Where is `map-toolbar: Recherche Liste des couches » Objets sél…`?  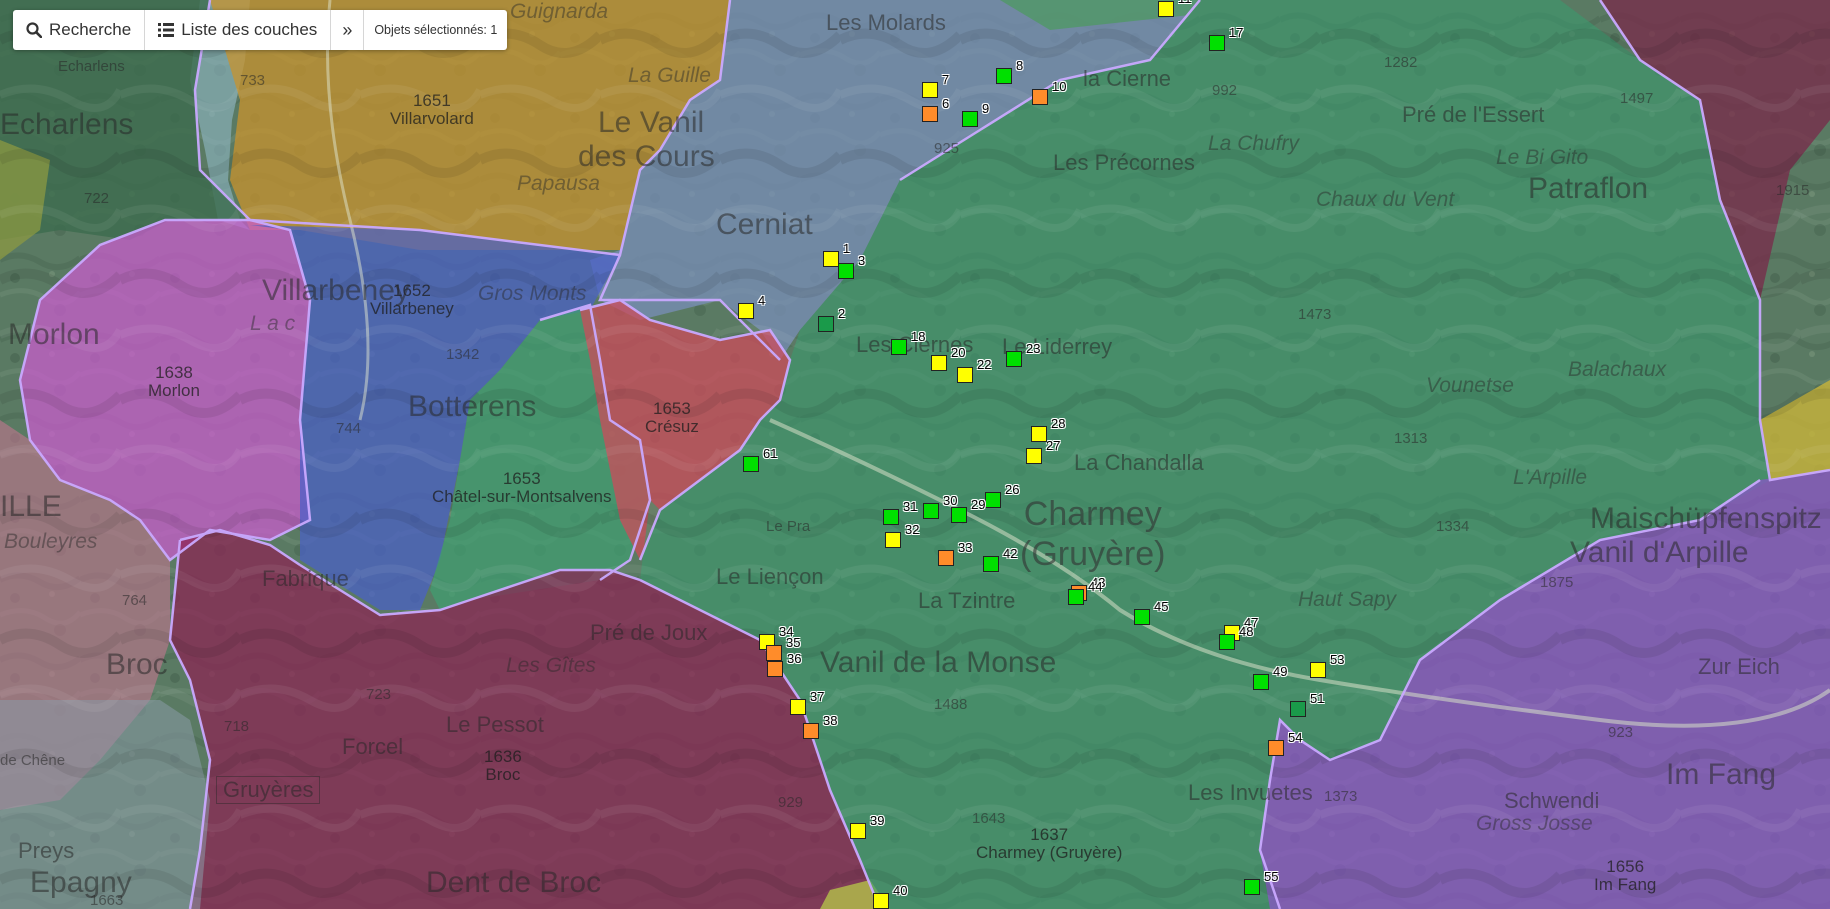
map-toolbar: Recherche Liste des couches » Objets sél… is located at coordinates (260, 30).